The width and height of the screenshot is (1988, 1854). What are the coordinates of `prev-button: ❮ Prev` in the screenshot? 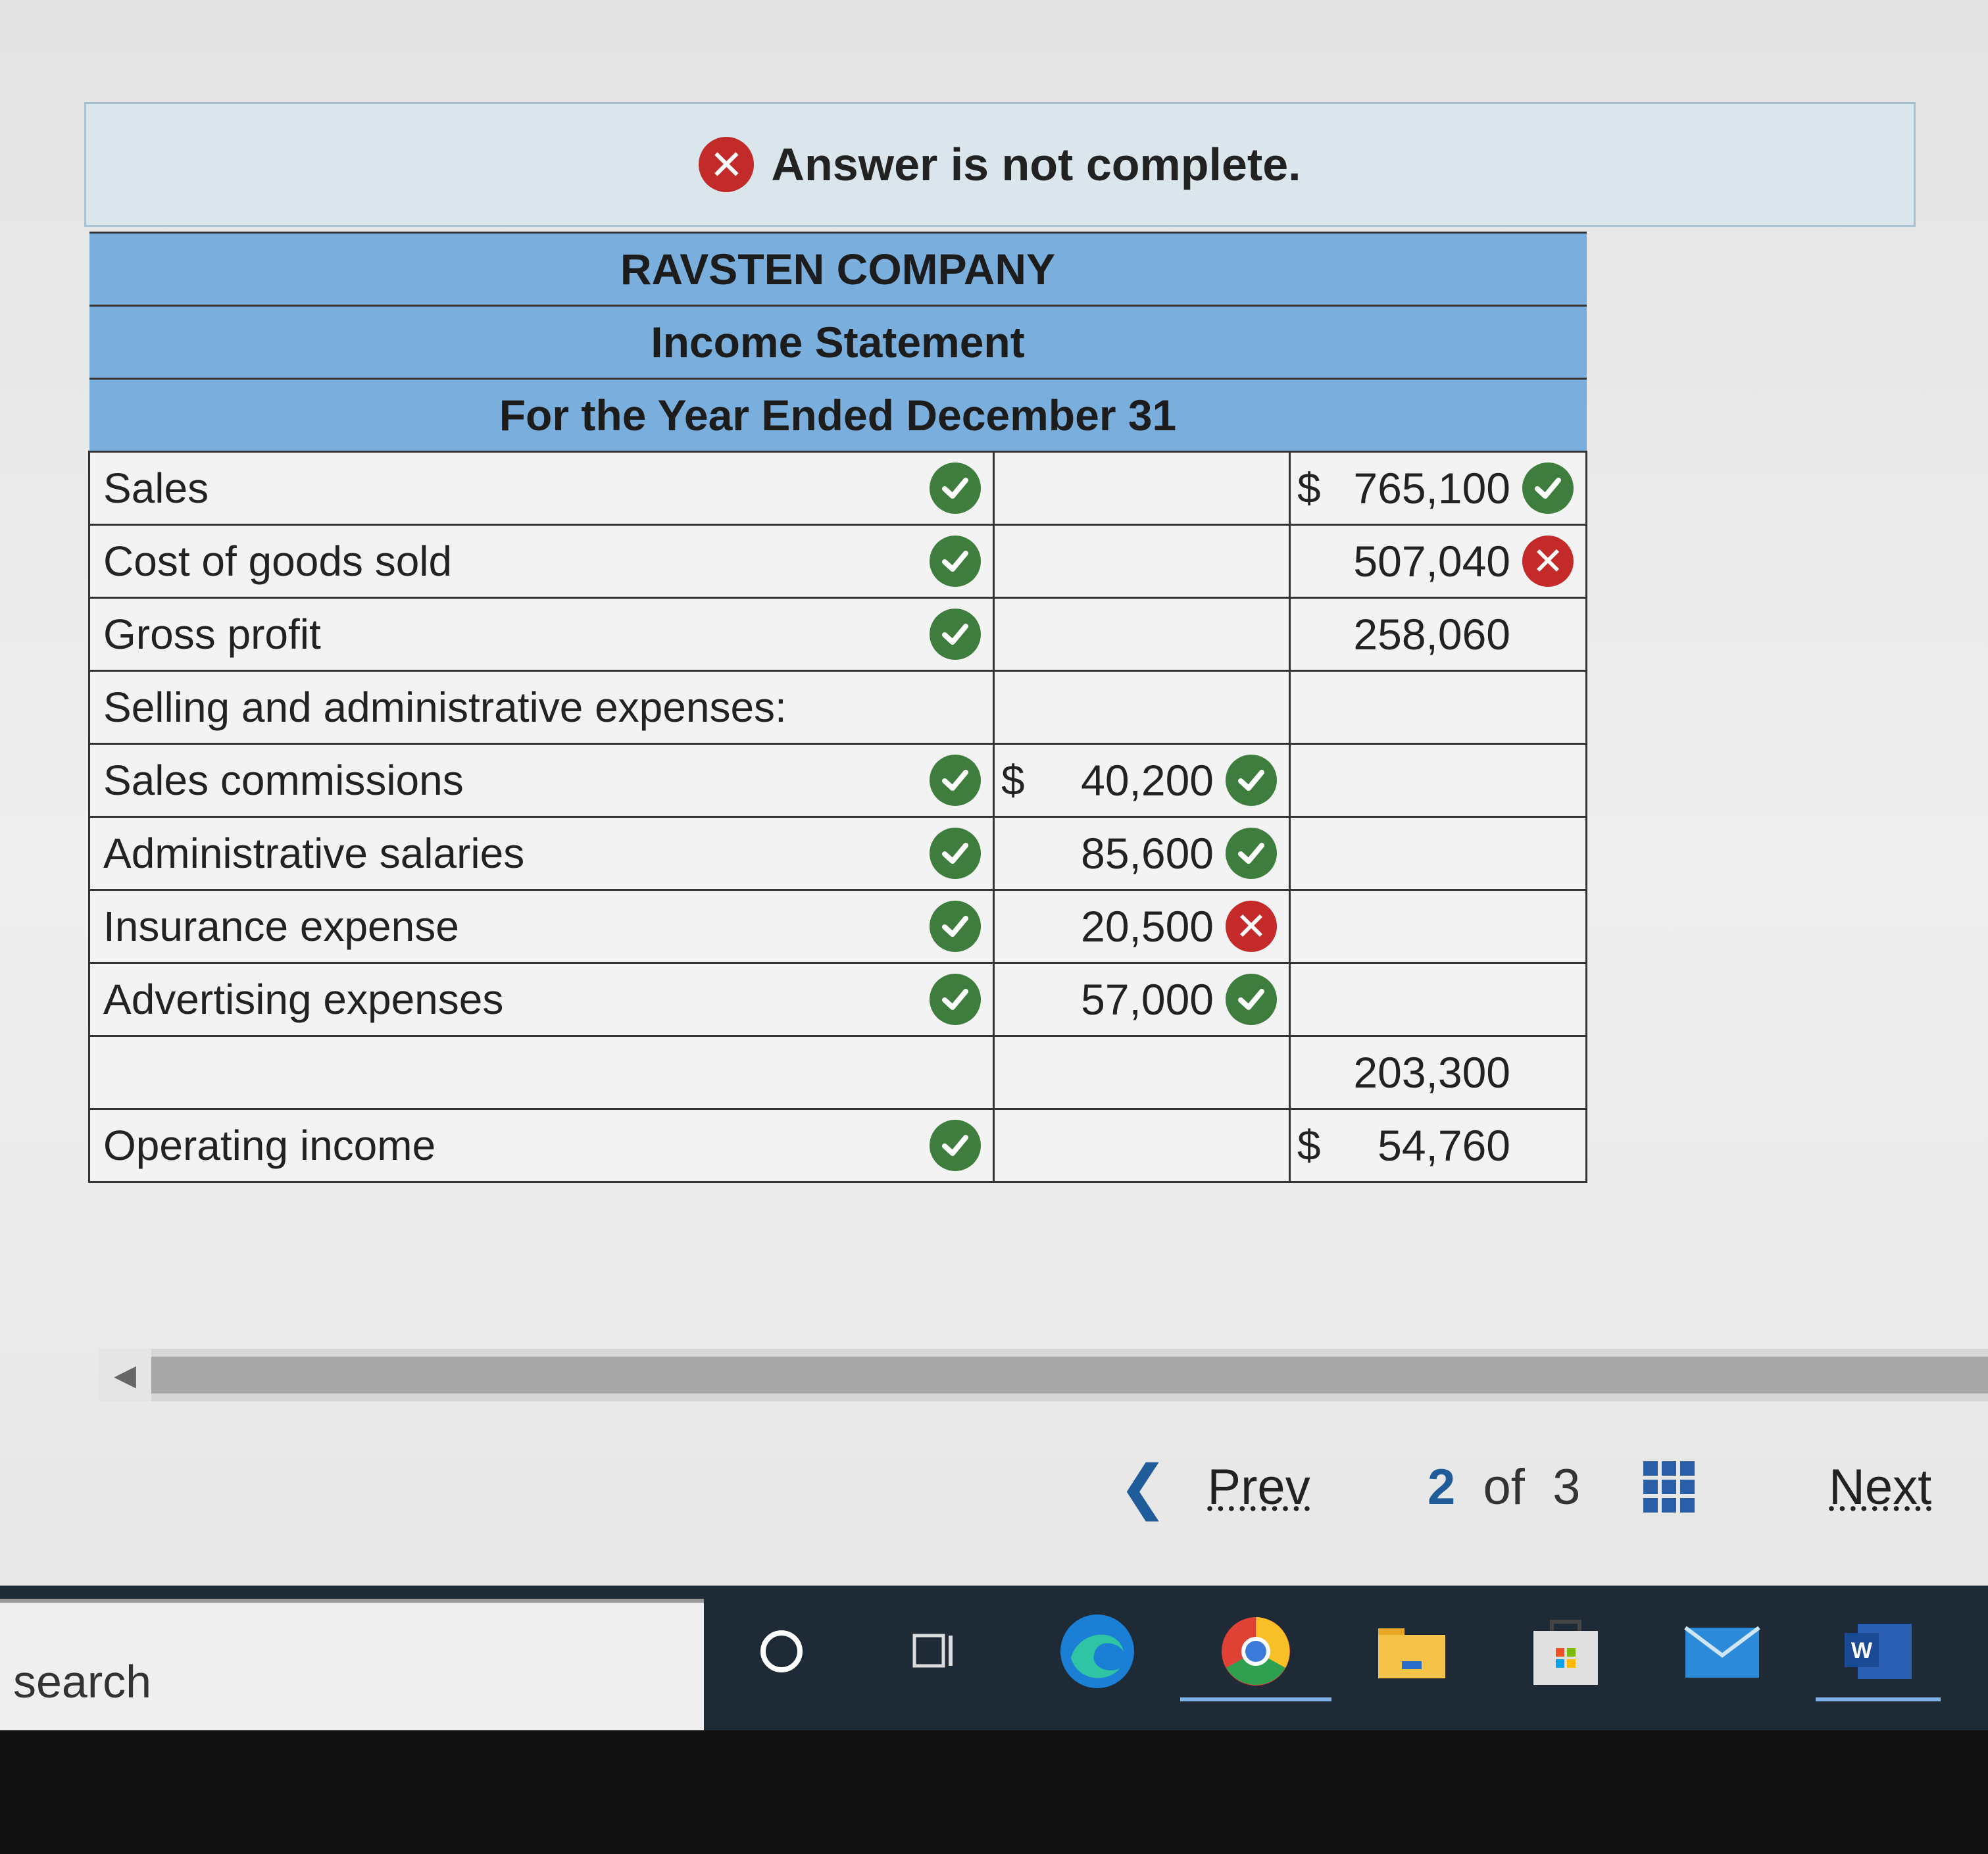 It's located at (1214, 1487).